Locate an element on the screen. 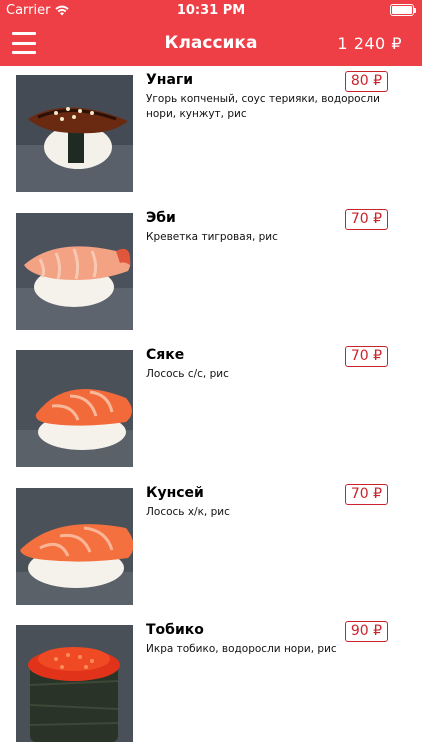 Image resolution: width=422 pixels, height=750 pixels. sushi-ebi-image is located at coordinates (74, 271).